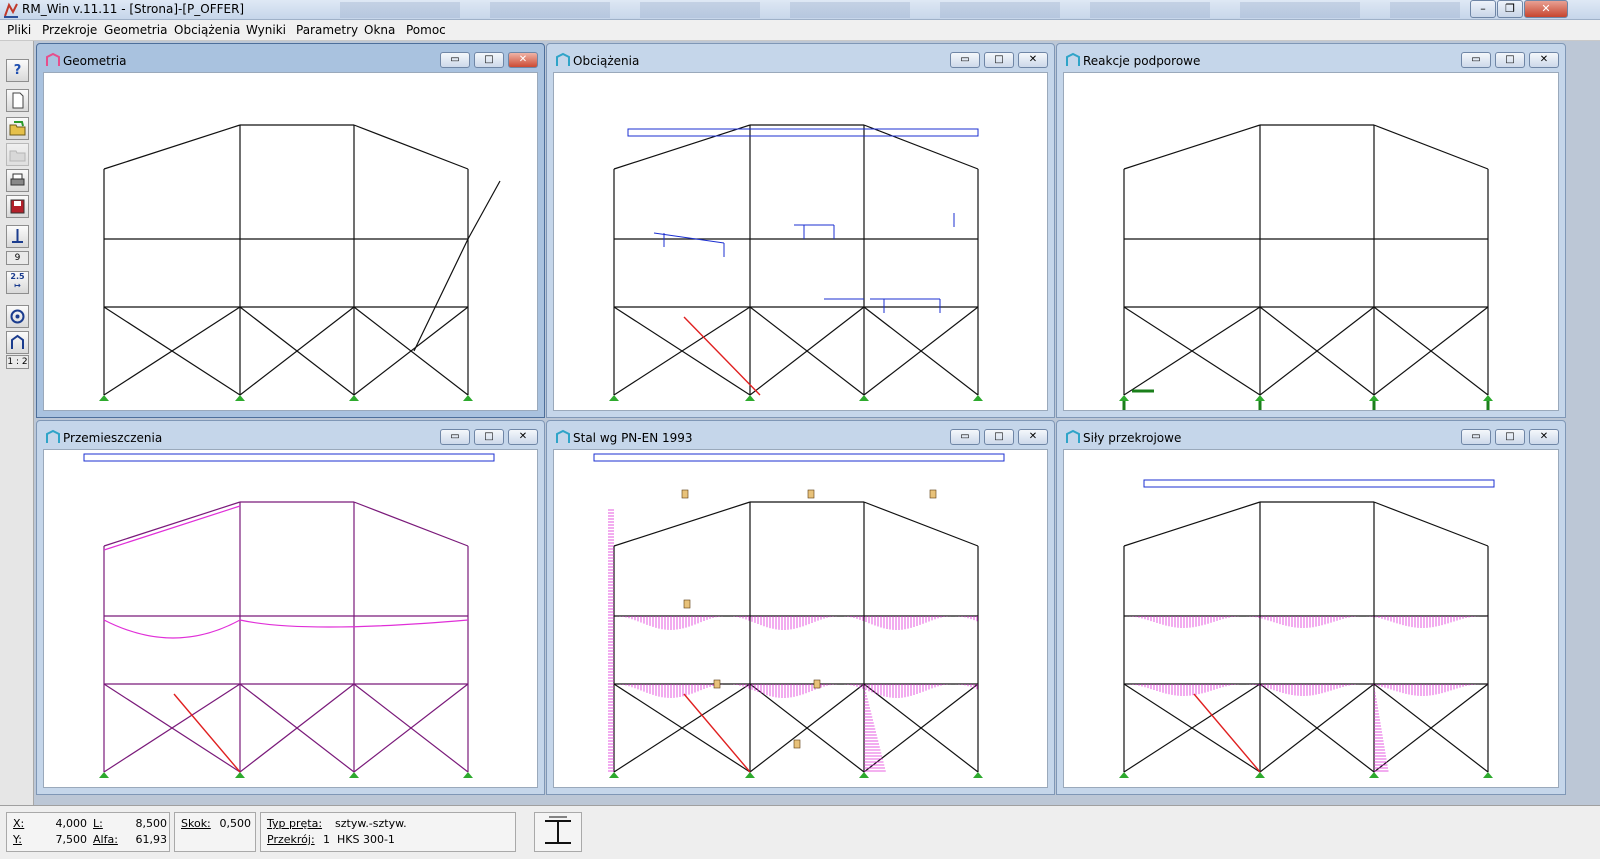 The height and width of the screenshot is (859, 1600). What do you see at coordinates (1510, 9) in the screenshot?
I see `restore-button: ❐` at bounding box center [1510, 9].